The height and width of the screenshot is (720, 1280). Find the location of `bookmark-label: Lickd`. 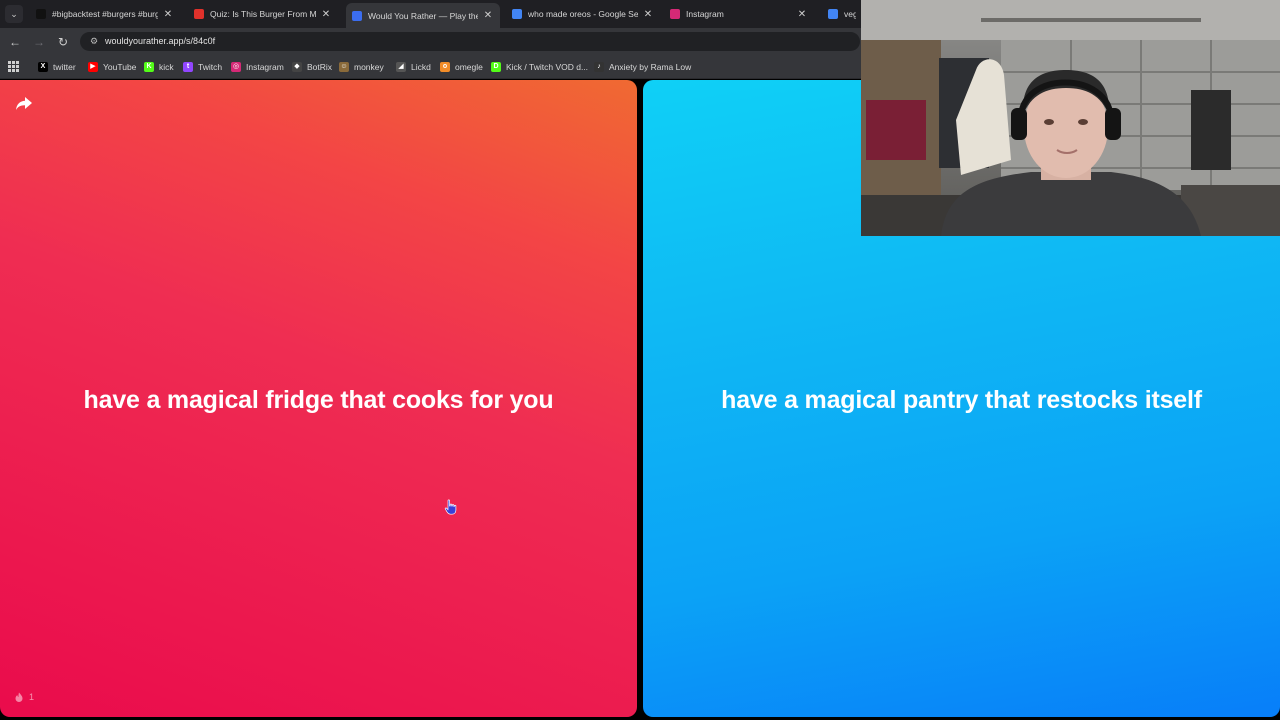

bookmark-label: Lickd is located at coordinates (421, 67).